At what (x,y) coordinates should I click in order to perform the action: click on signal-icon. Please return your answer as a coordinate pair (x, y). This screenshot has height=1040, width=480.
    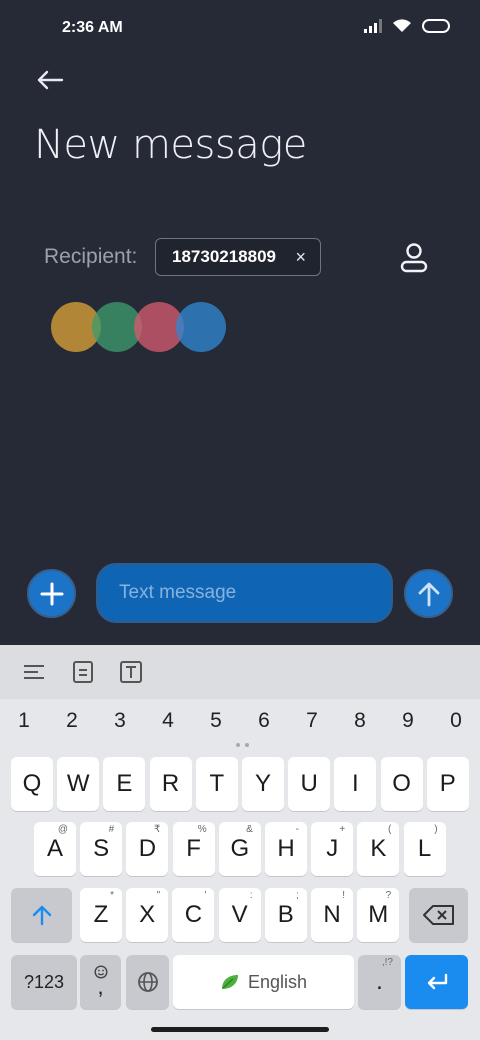
    Looking at the image, I should click on (373, 25).